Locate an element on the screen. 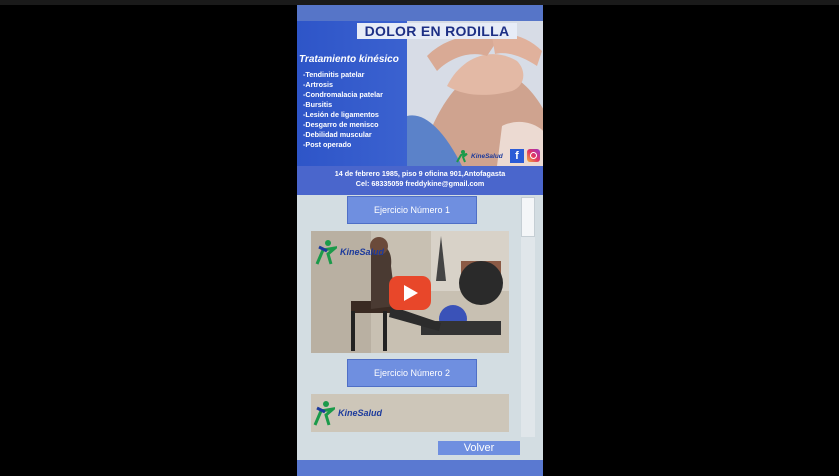 This screenshot has width=839, height=476. facebook-icon: f is located at coordinates (517, 156).